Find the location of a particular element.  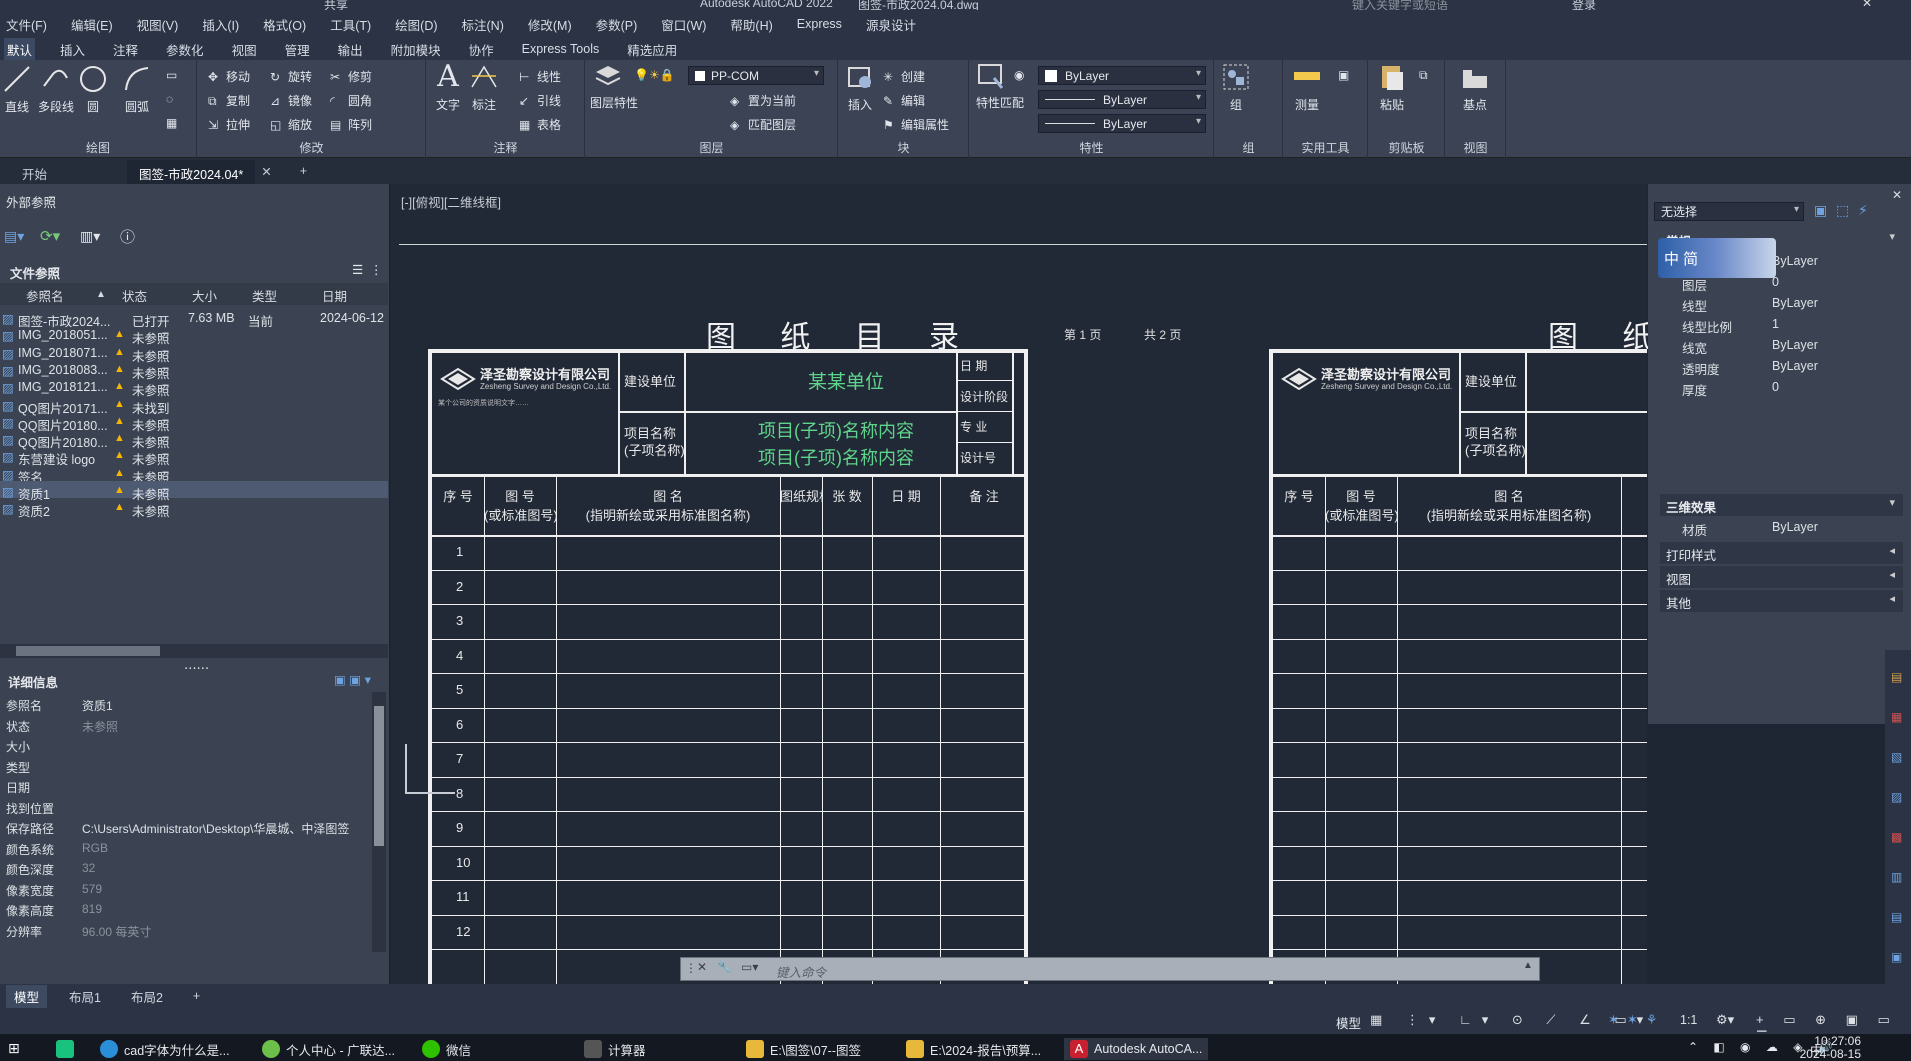

cmd-history-icon: ▭▾ is located at coordinates (749, 967).